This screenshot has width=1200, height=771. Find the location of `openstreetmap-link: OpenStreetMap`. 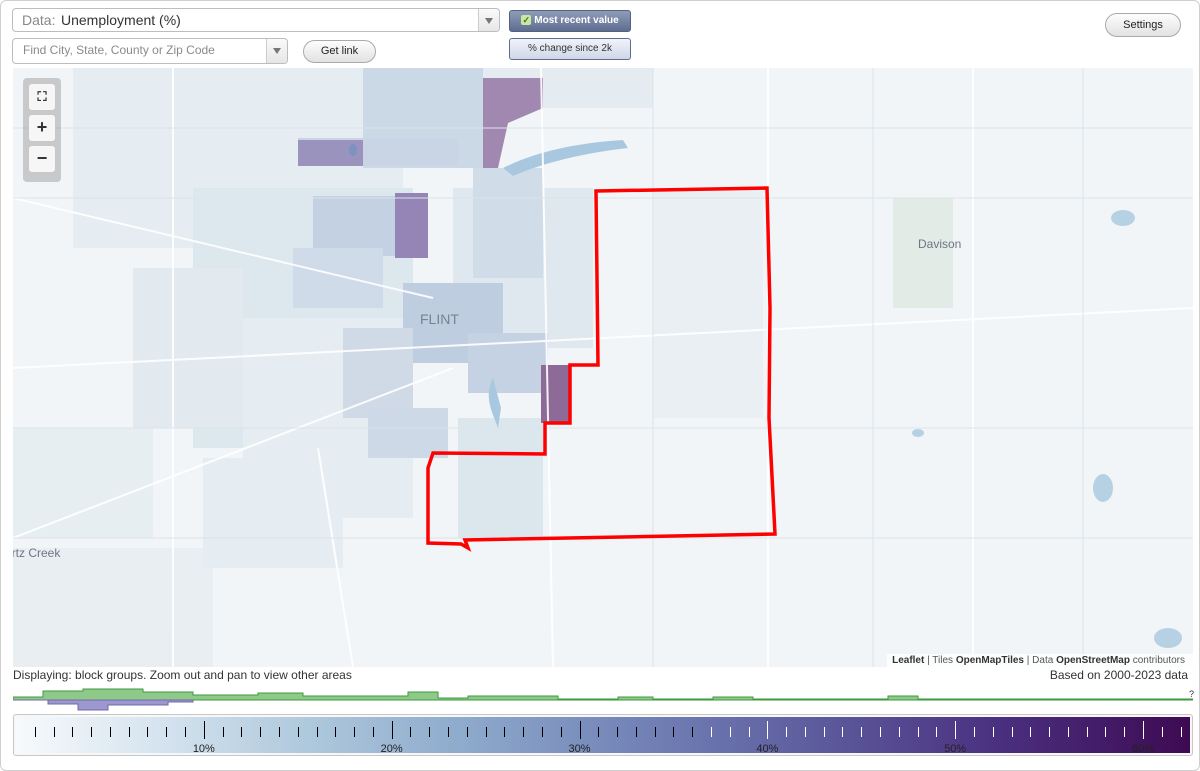

openstreetmap-link: OpenStreetMap is located at coordinates (1093, 660).